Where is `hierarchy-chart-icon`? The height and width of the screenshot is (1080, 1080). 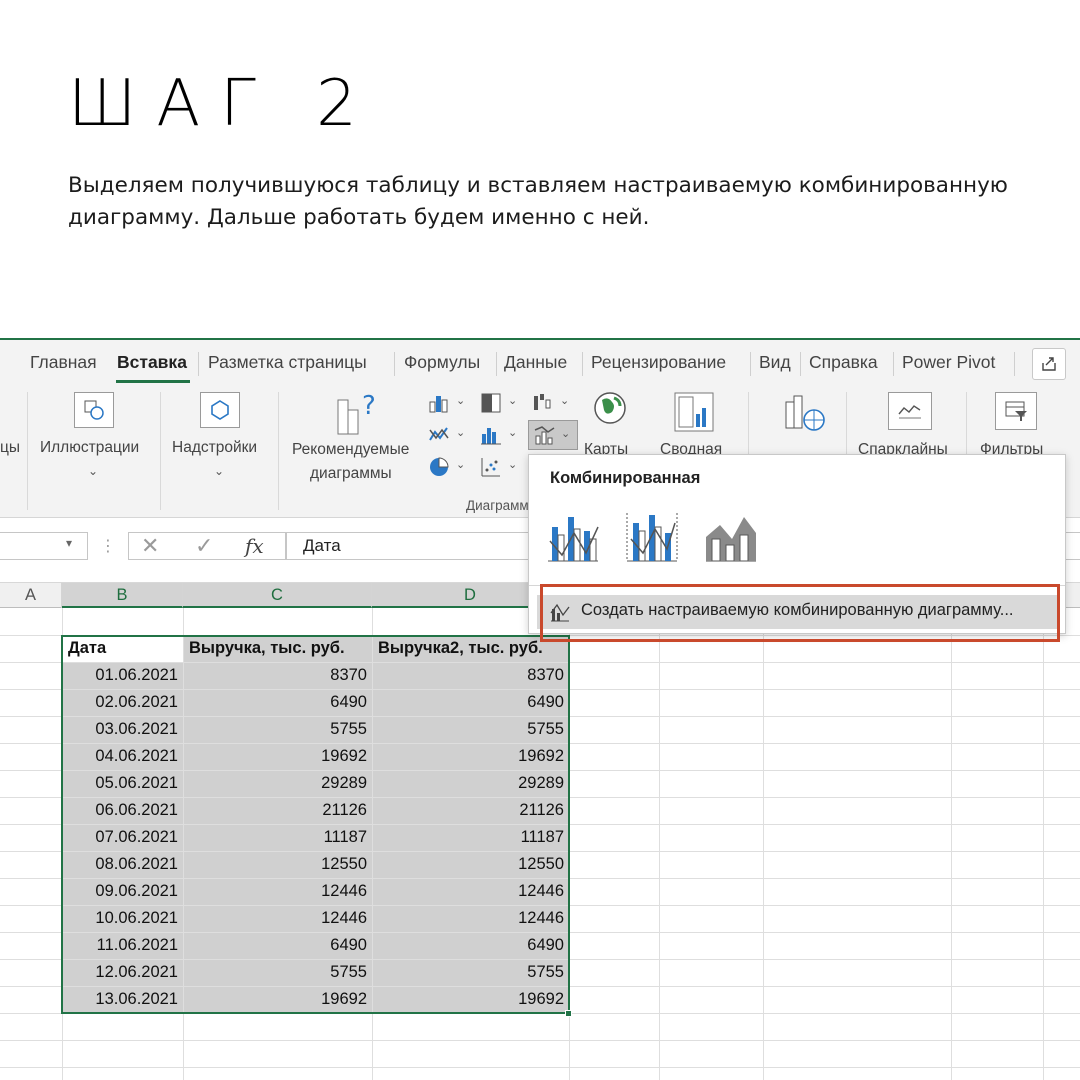 hierarchy-chart-icon is located at coordinates (491, 403).